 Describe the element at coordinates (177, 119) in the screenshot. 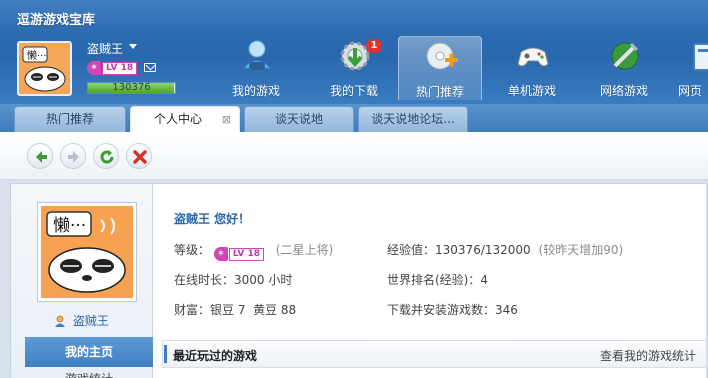

I see `tab-label: 个人中心` at that location.